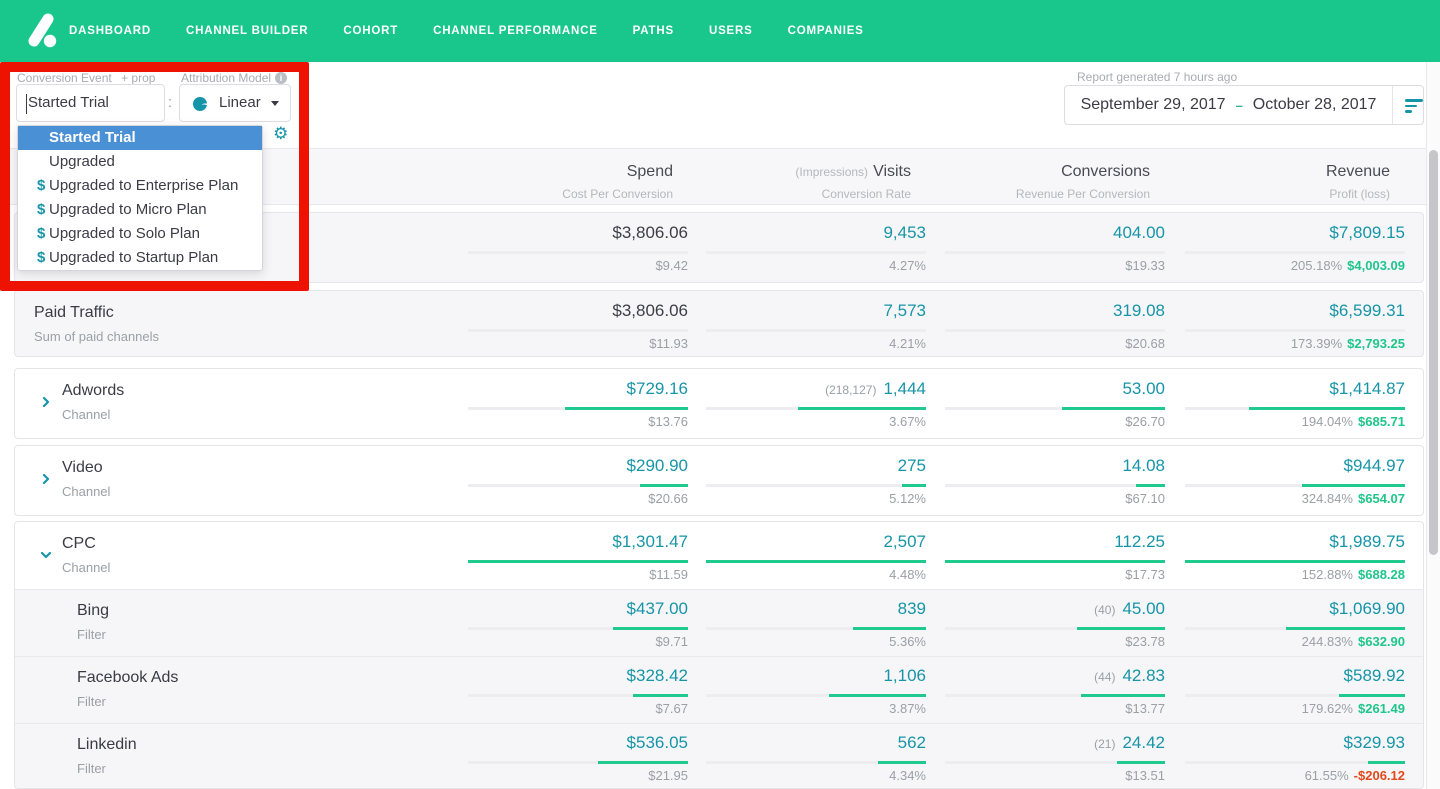 This screenshot has height=789, width=1440. What do you see at coordinates (91, 768) in the screenshot?
I see `row-subtitle: Filter` at bounding box center [91, 768].